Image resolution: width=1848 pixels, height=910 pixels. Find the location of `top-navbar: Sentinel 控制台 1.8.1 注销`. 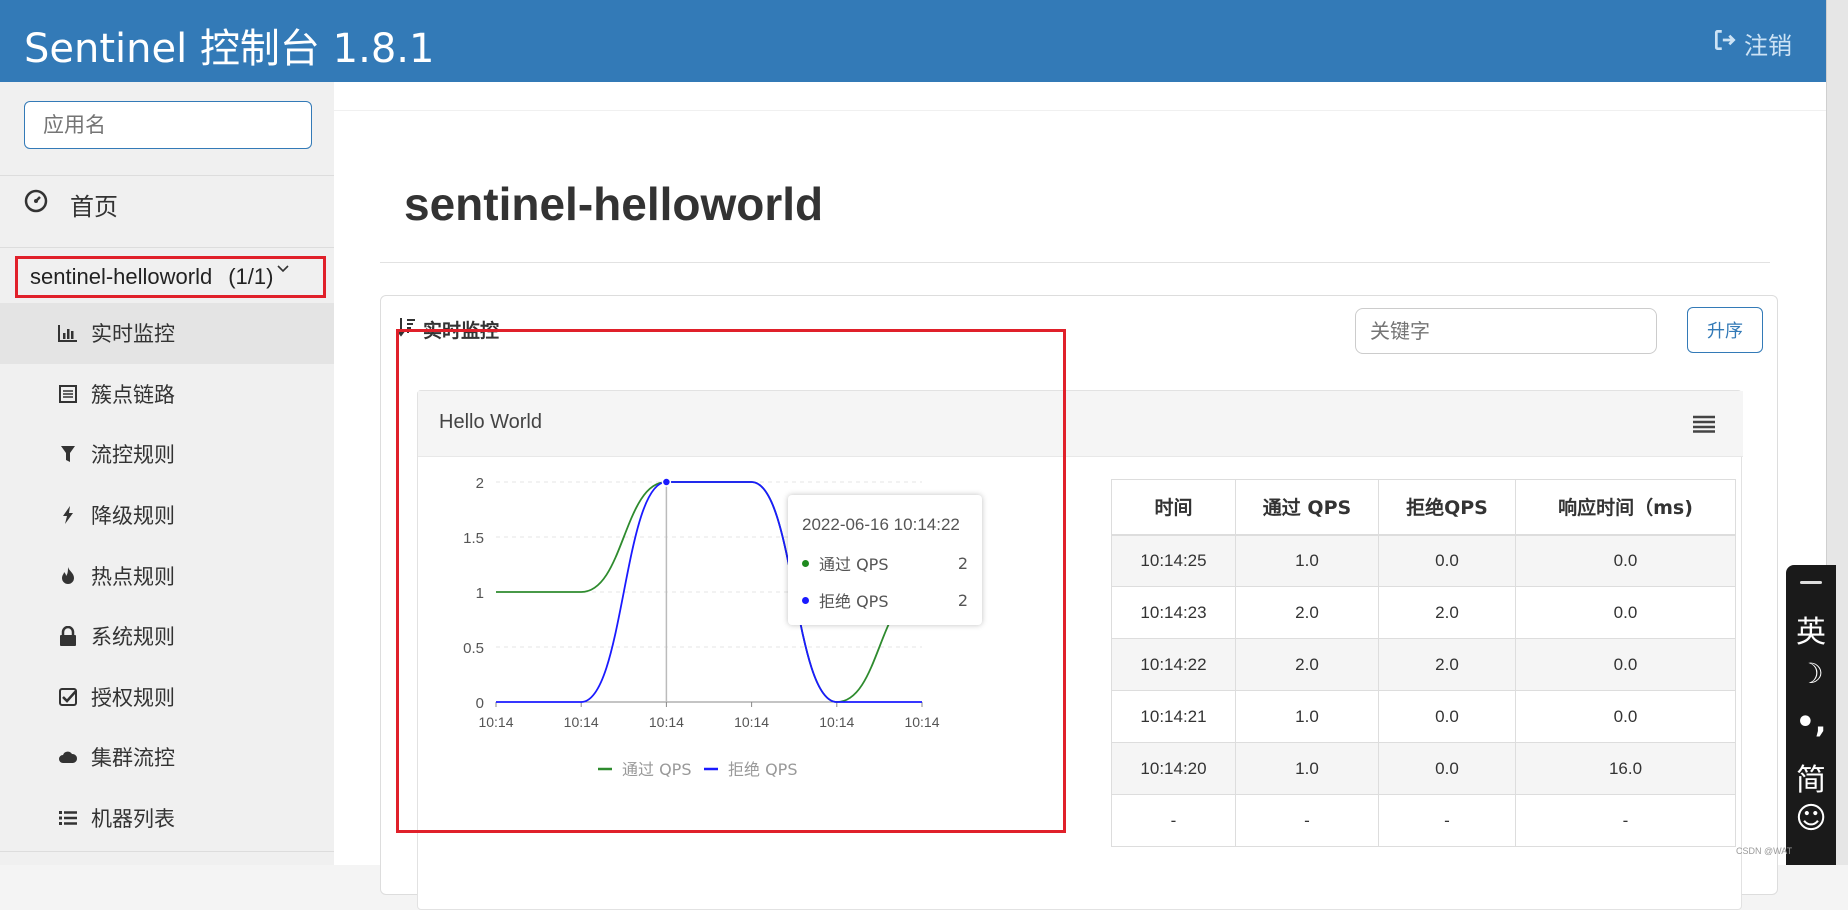

top-navbar: Sentinel 控制台 1.8.1 注销 is located at coordinates (913, 41).